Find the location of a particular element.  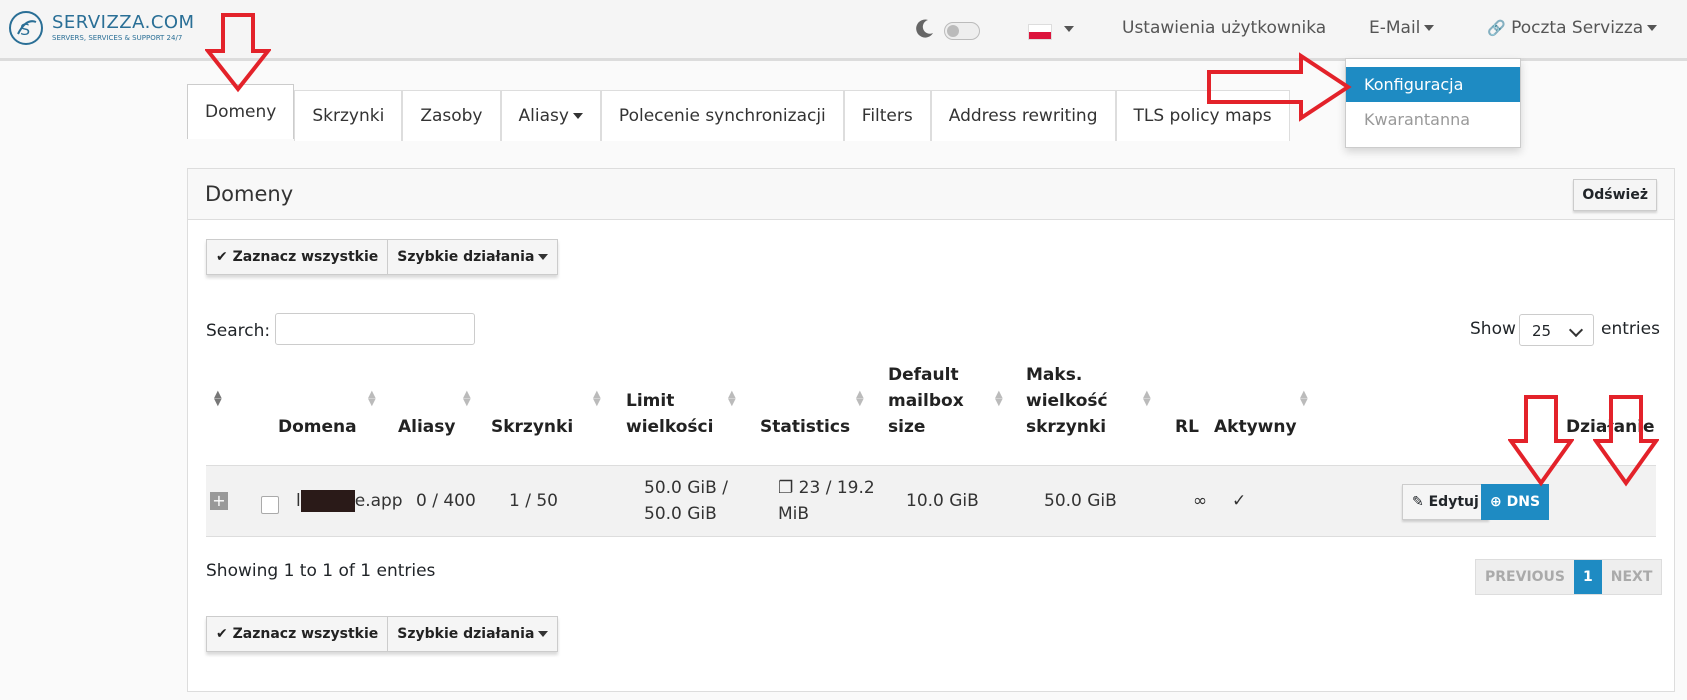

bulk-actions-top: ✔ Zaznacz wszystkie Szybkie działania is located at coordinates (382, 257).